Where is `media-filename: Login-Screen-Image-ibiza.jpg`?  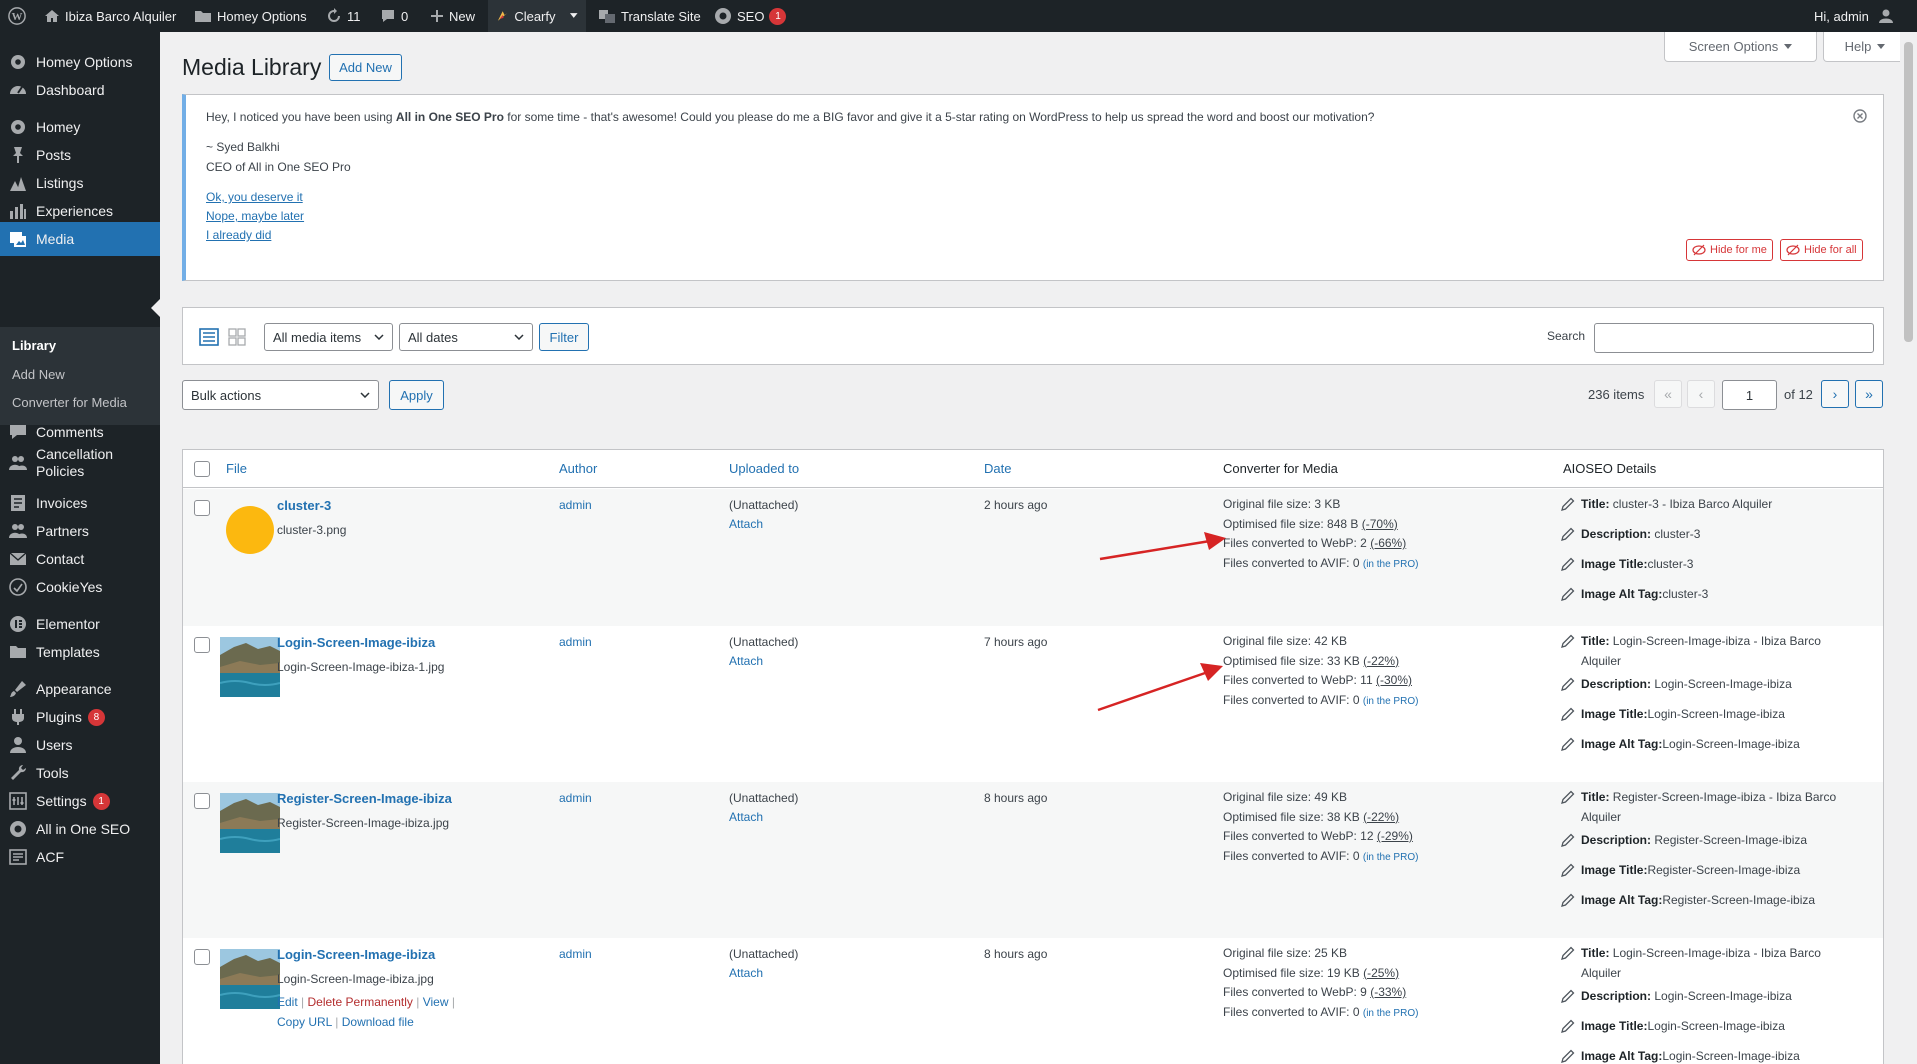 media-filename: Login-Screen-Image-ibiza.jpg is located at coordinates (355, 979).